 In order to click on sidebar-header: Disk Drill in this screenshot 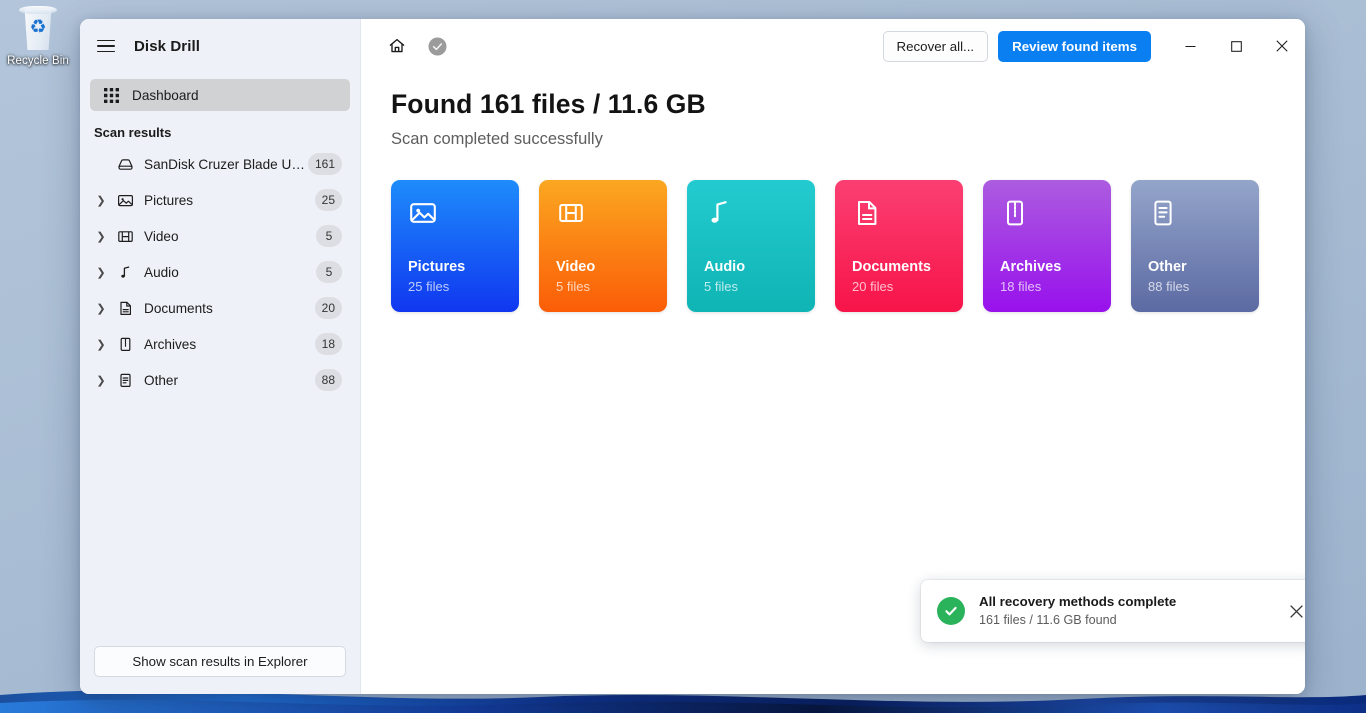, I will do `click(220, 46)`.